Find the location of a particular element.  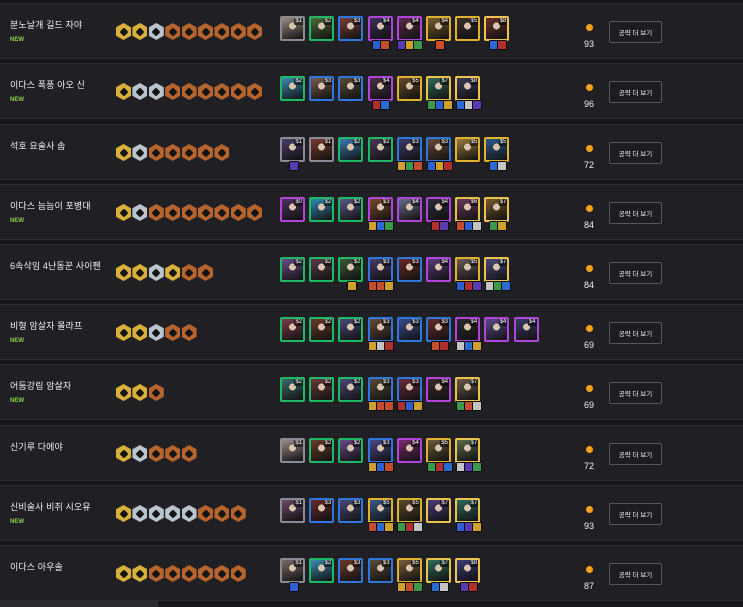

deck-name: 신비술사 비취 시오유 is located at coordinates (60, 506).